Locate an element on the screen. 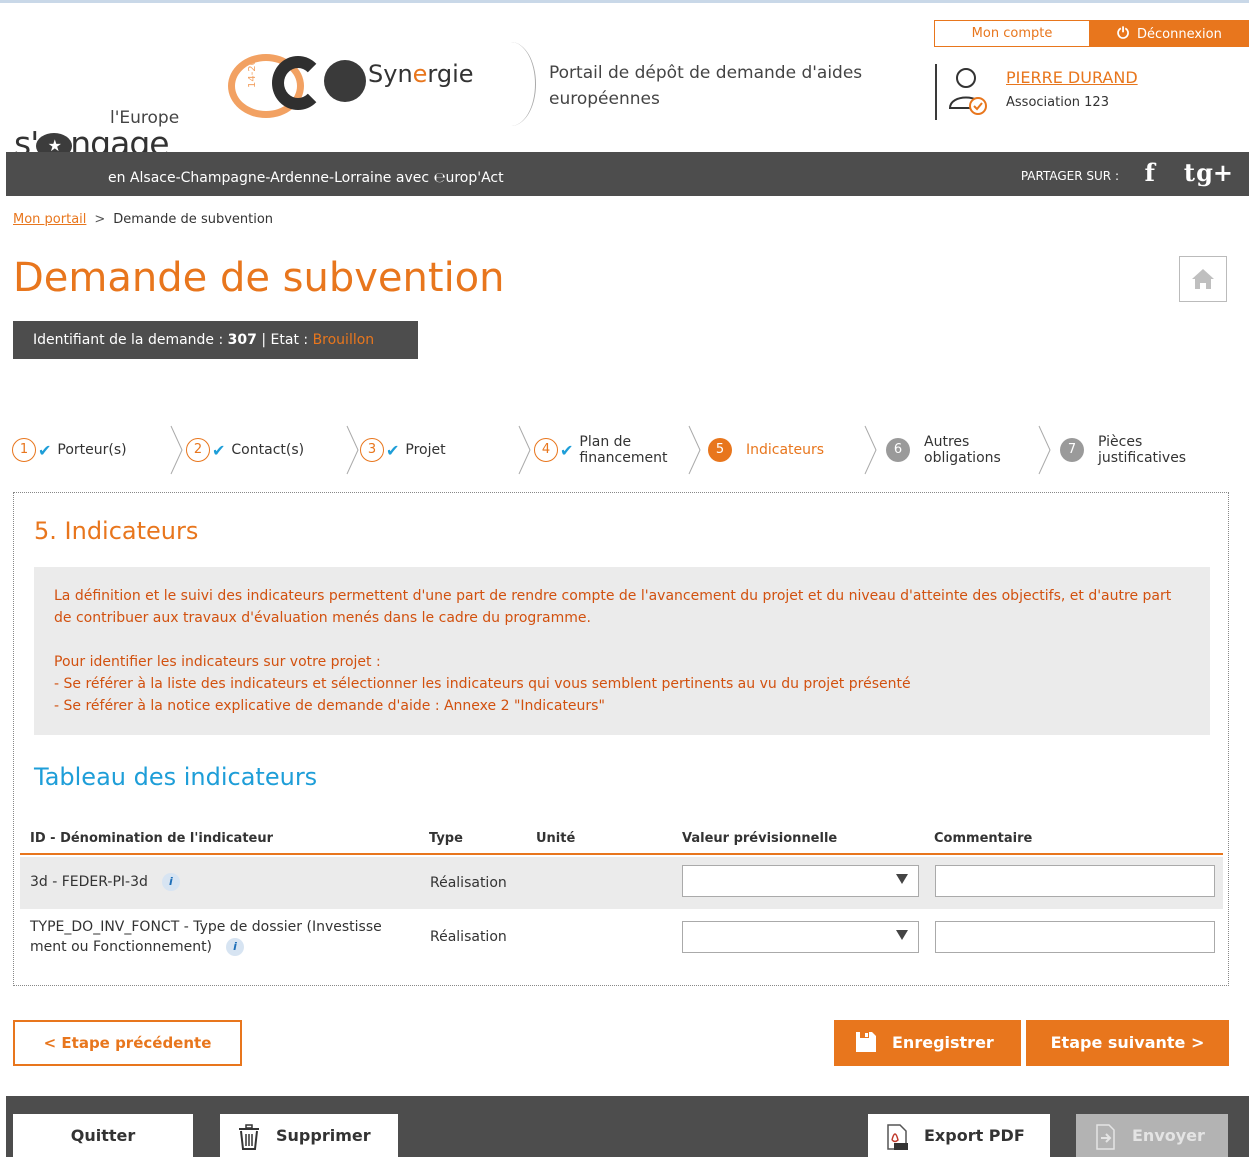 The image size is (1249, 1157). home-icon is located at coordinates (1203, 279).